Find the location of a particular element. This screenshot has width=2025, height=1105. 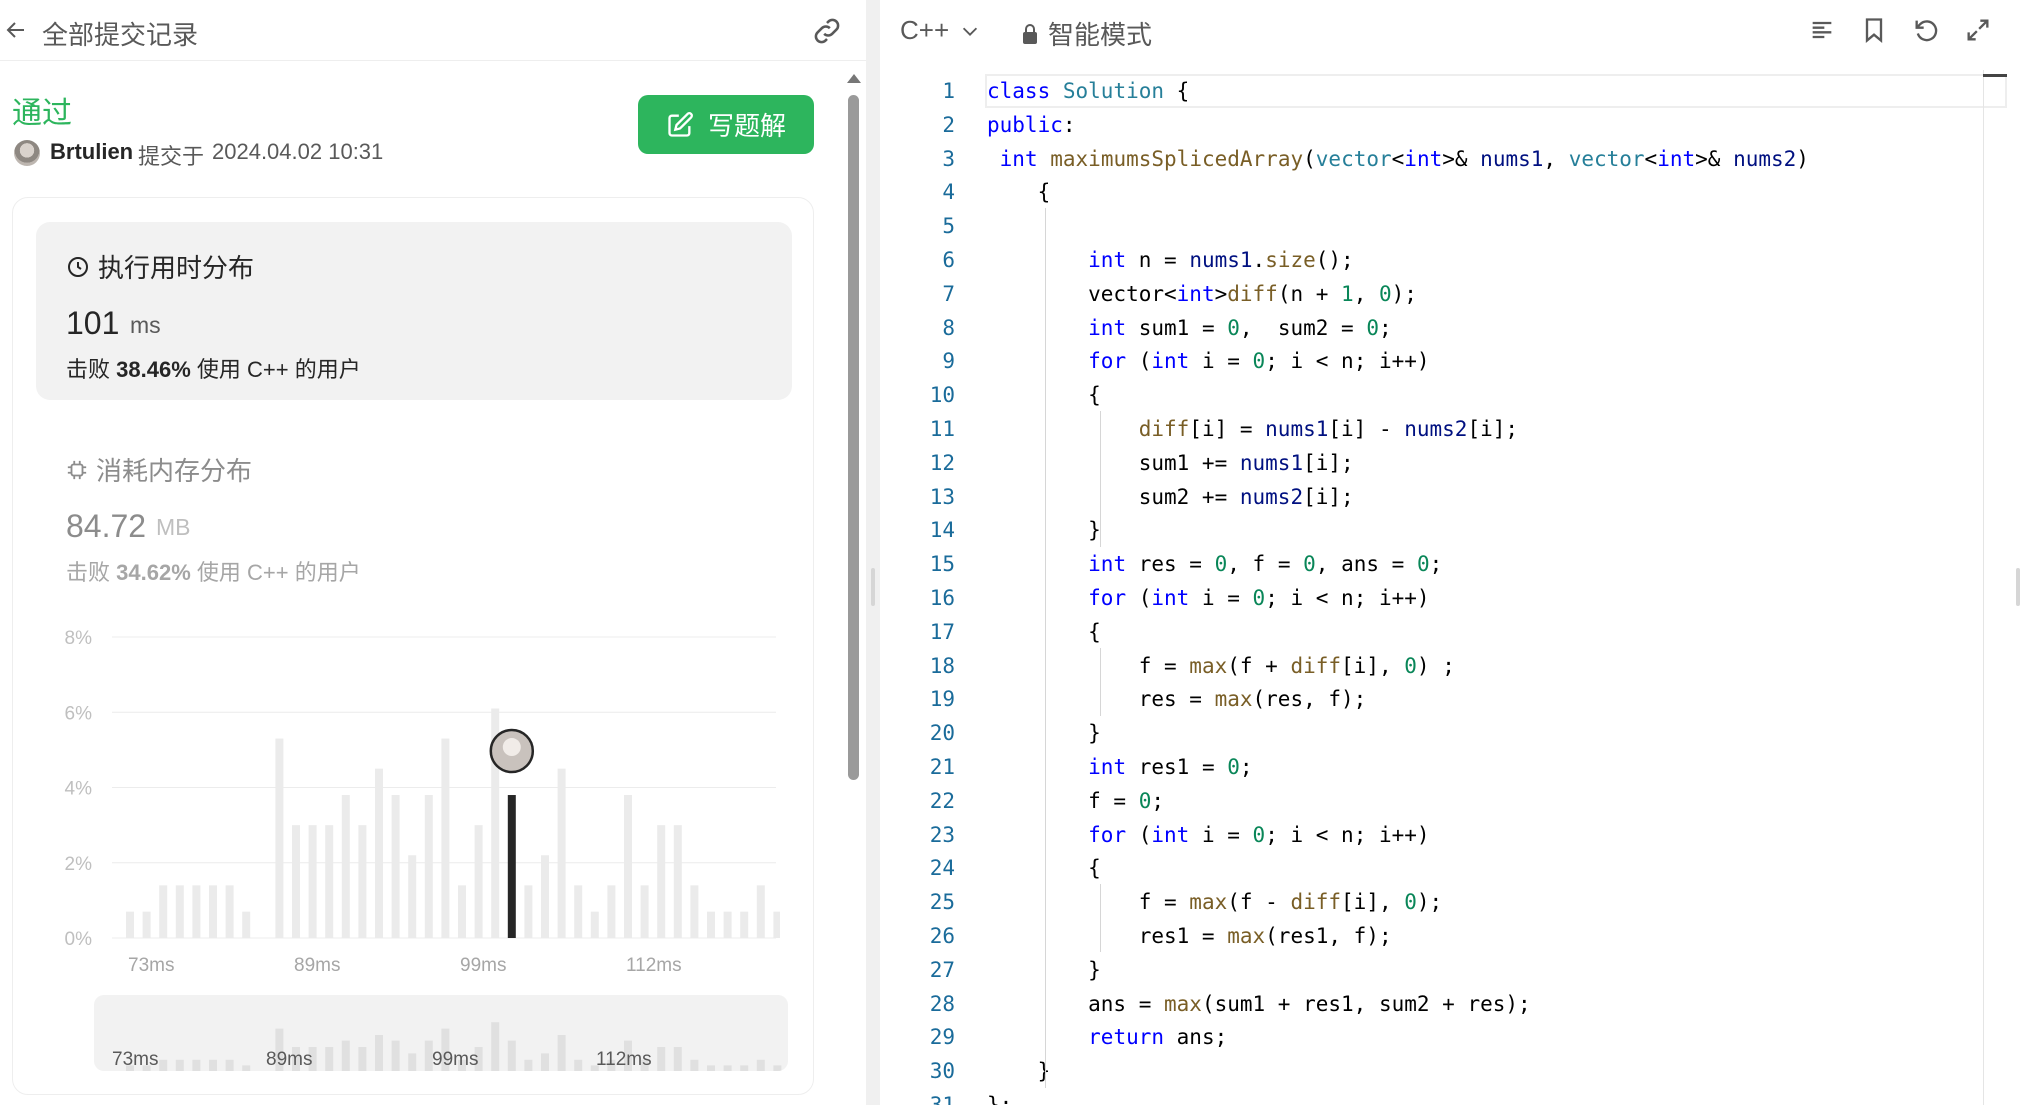

runtime-range-slider: 73ms 89ms 99ms 112ms is located at coordinates (441, 1033).